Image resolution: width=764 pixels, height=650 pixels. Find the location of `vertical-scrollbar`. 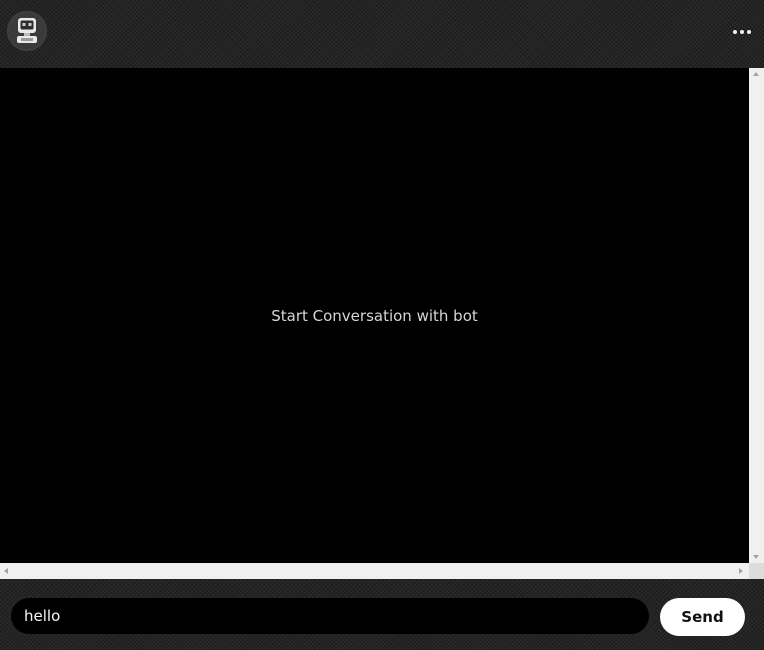

vertical-scrollbar is located at coordinates (756, 315).